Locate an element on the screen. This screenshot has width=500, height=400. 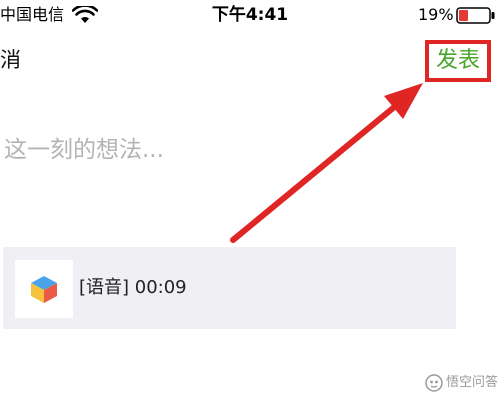
cube-icon is located at coordinates (44, 289).